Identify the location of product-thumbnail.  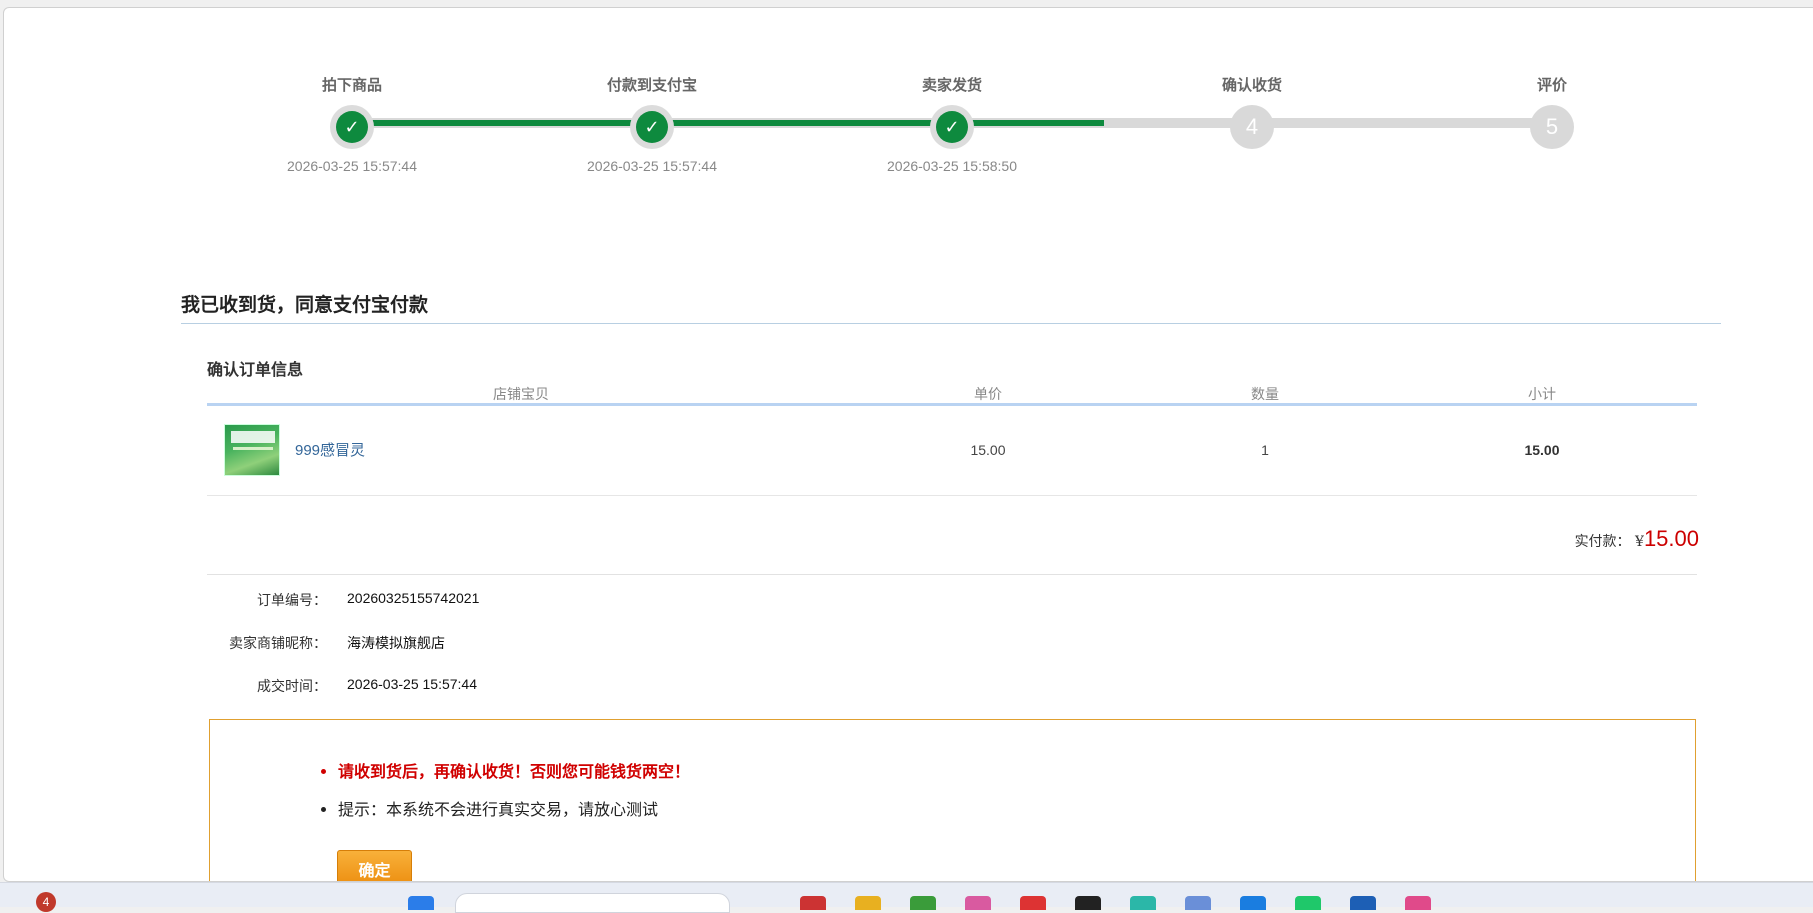
(252, 450).